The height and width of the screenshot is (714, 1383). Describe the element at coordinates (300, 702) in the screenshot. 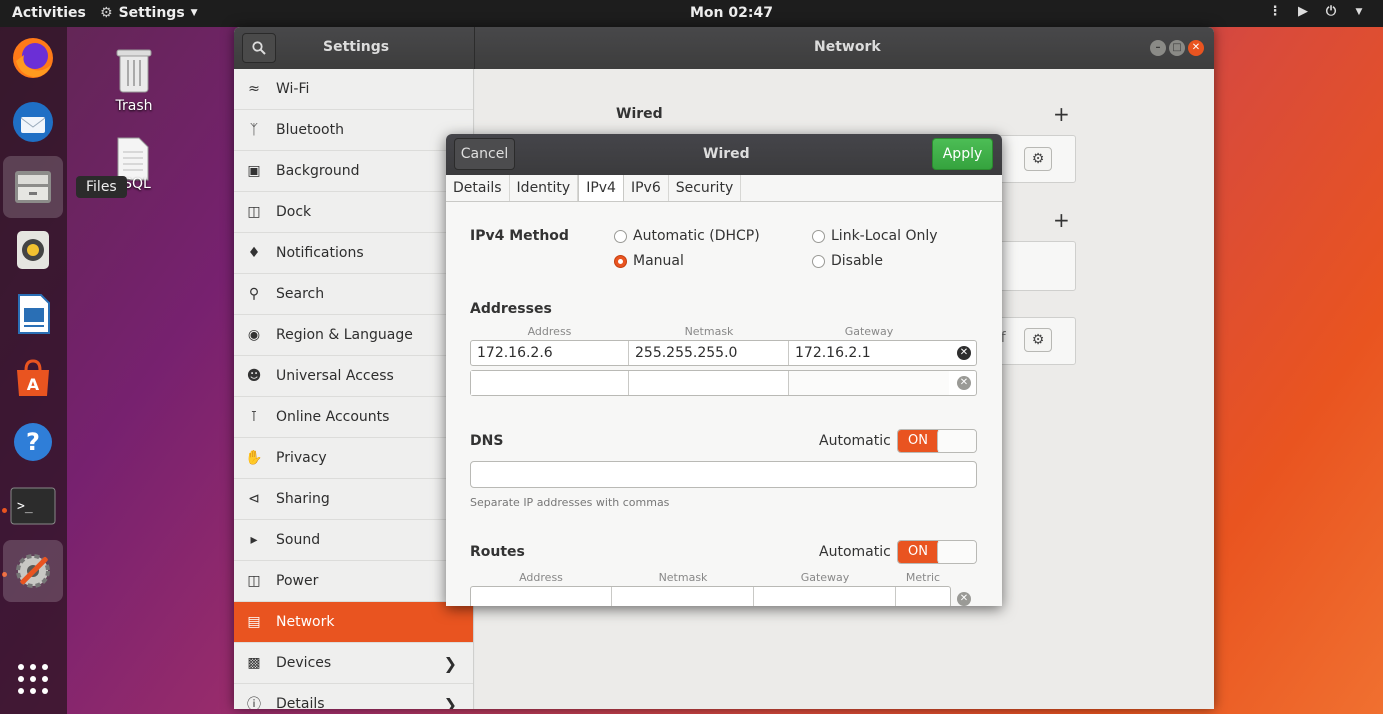

I see `sidebar-item-label: Details` at that location.